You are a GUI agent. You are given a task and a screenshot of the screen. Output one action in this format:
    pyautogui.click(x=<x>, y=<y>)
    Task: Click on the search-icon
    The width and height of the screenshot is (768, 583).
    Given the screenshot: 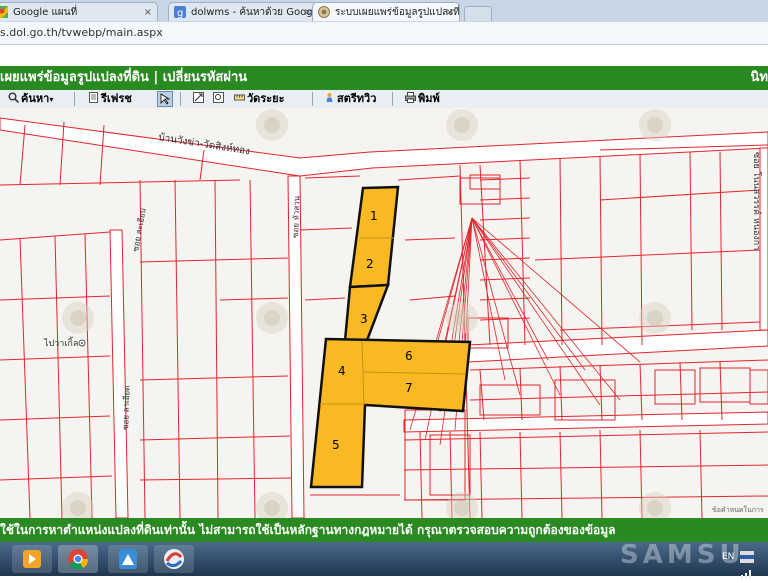 What is the action you would take?
    pyautogui.click(x=13, y=97)
    